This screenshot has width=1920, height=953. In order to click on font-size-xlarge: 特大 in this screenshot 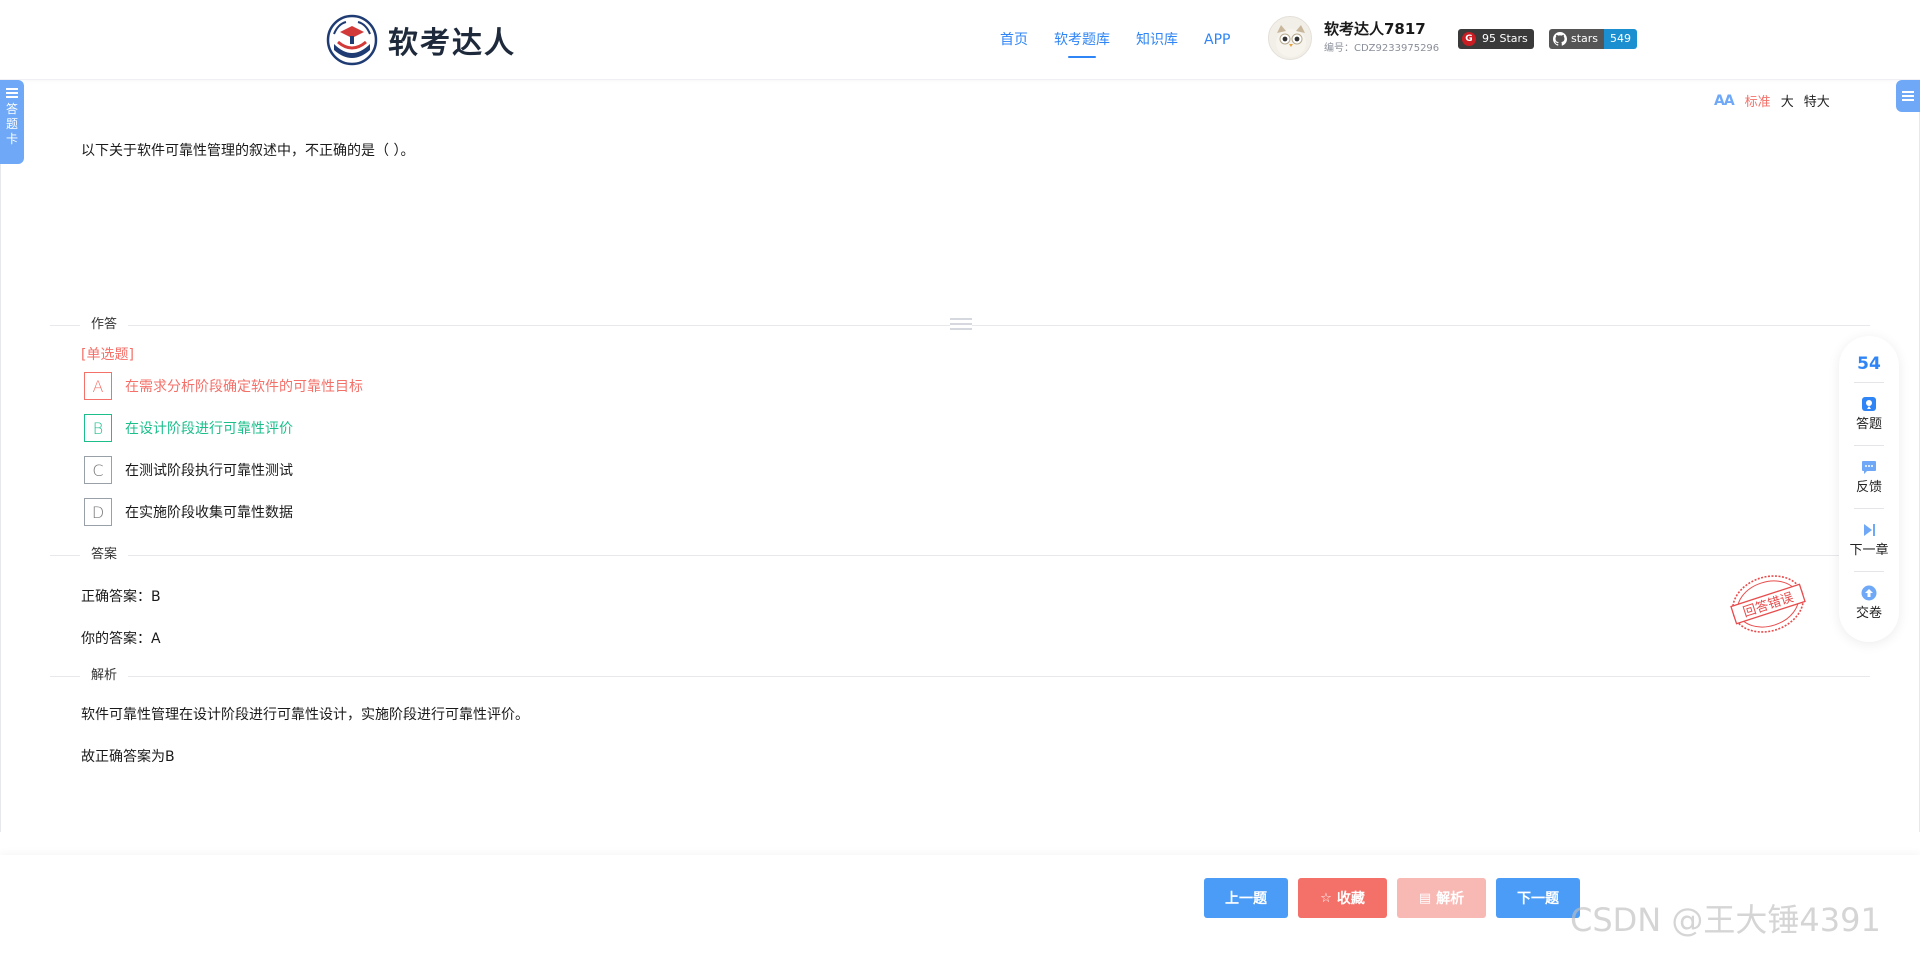, I will do `click(1817, 100)`.